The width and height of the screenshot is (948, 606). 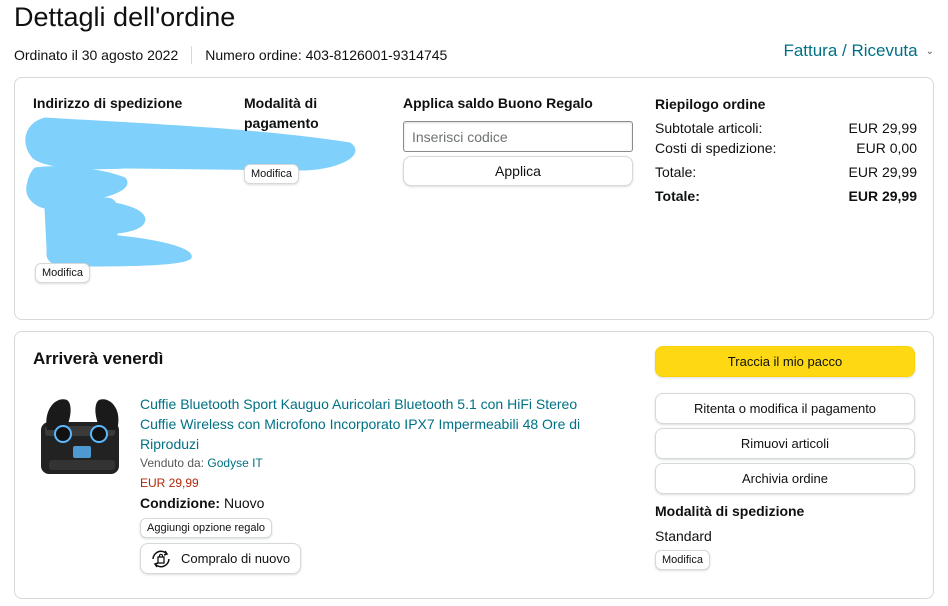 What do you see at coordinates (271, 174) in the screenshot?
I see `payment-modify-button: Modifica` at bounding box center [271, 174].